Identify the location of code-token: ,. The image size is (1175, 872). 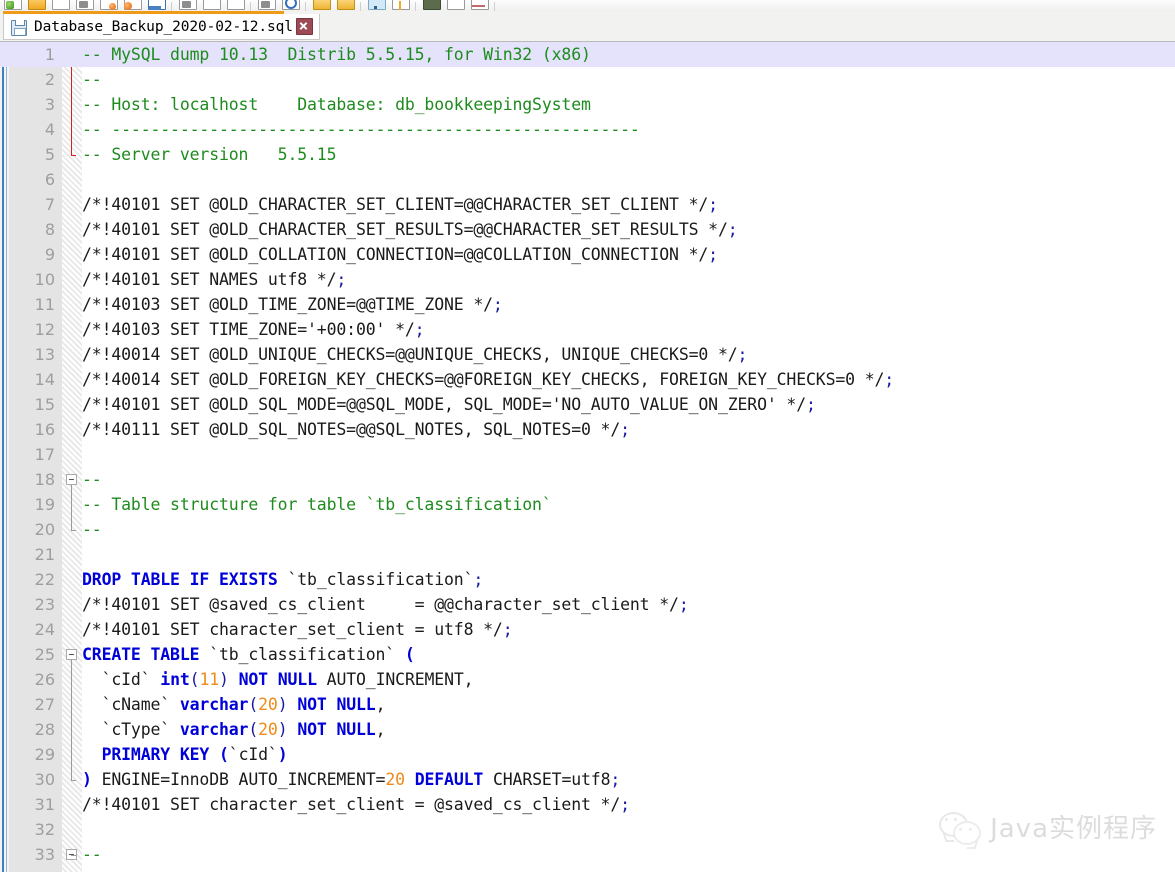
(380, 704).